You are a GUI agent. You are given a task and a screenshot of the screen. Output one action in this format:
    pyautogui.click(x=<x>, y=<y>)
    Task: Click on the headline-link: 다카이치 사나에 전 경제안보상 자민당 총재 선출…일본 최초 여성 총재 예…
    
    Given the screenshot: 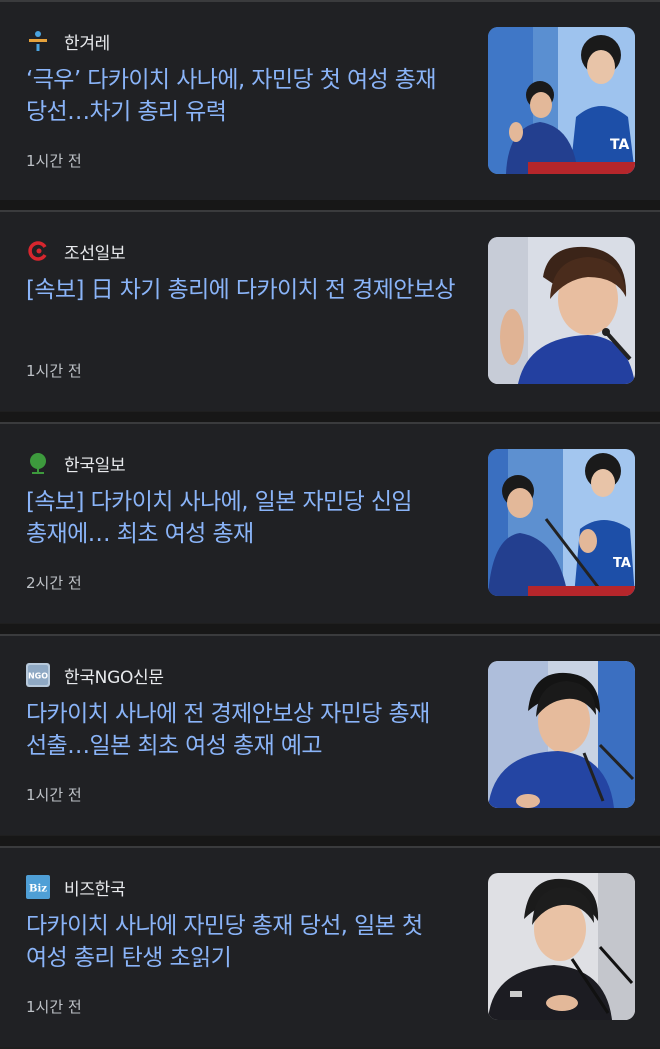 What is the action you would take?
    pyautogui.click(x=246, y=730)
    